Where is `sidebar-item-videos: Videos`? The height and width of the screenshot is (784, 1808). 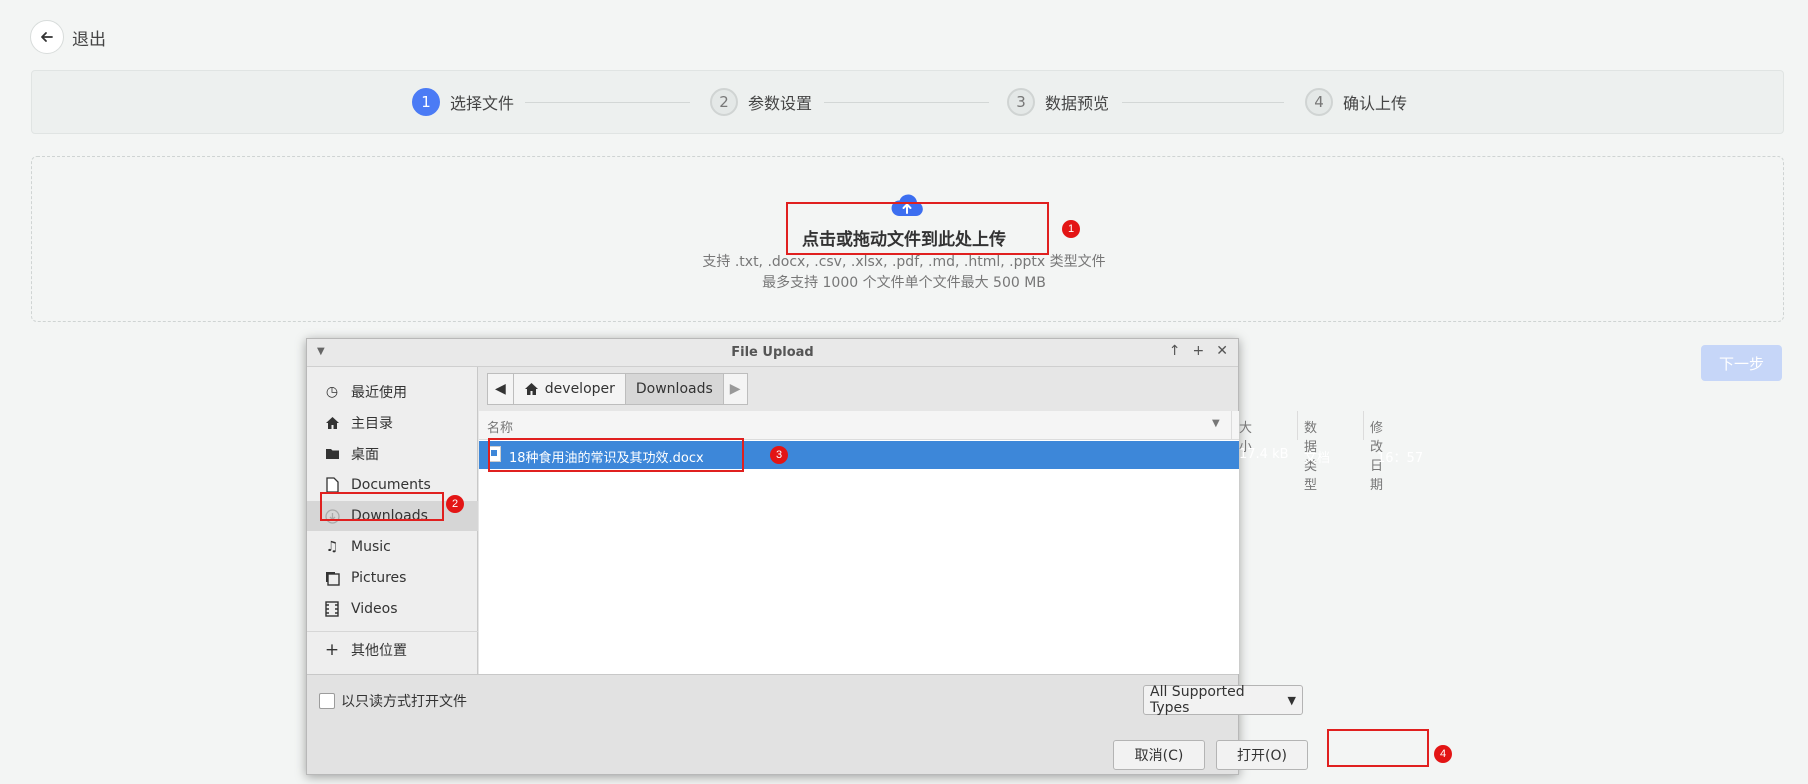 sidebar-item-videos: Videos is located at coordinates (392, 609).